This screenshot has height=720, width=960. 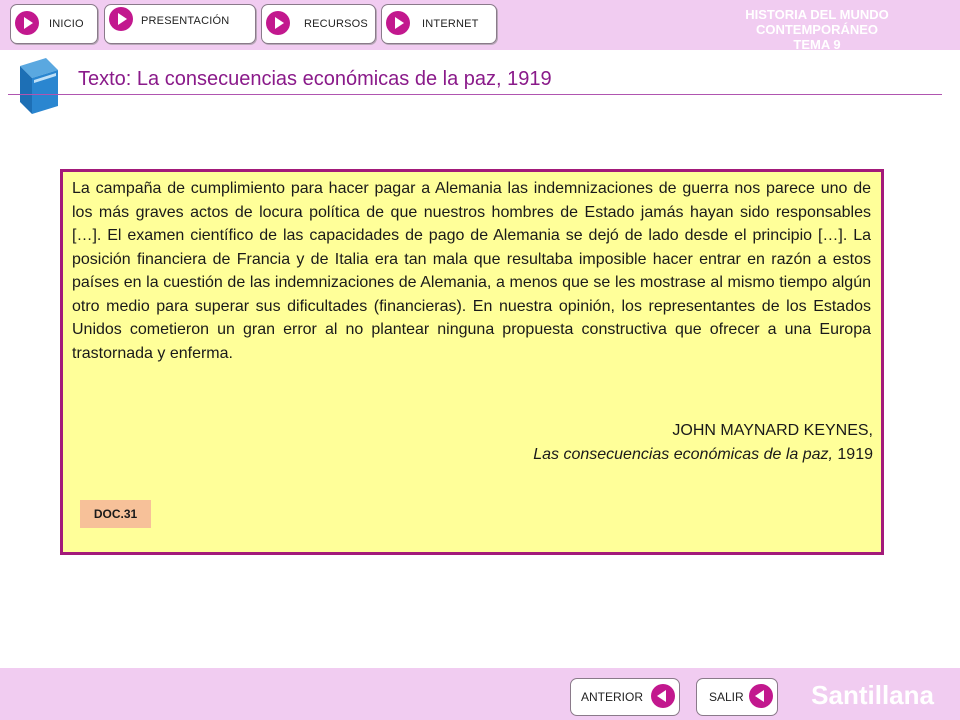 What do you see at coordinates (336, 24) in the screenshot?
I see `recursos-label: RECURSOS` at bounding box center [336, 24].